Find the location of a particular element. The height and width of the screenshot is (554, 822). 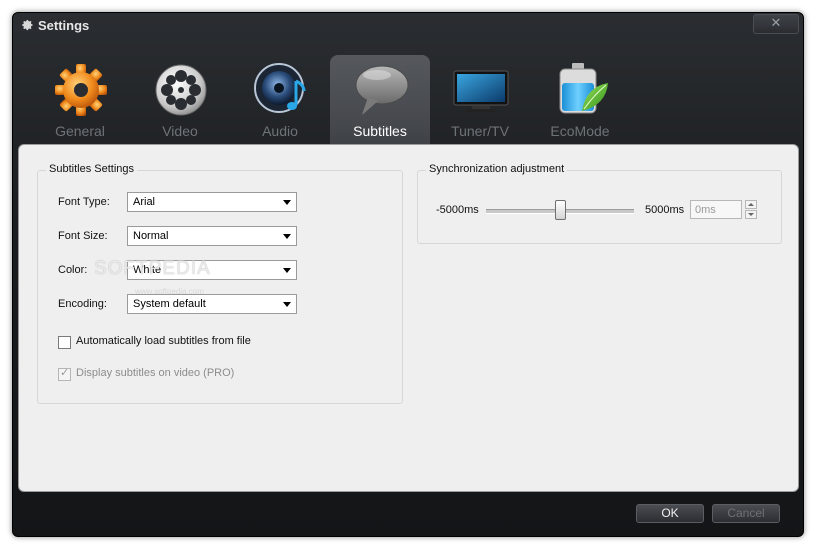

watermark-url: www.softpedia.com is located at coordinates (169, 291).